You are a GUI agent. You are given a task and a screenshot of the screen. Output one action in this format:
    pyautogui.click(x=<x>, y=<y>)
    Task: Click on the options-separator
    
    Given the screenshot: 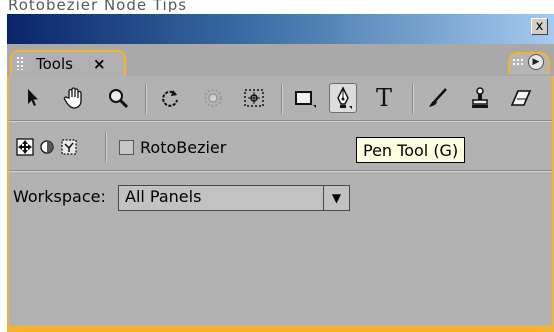 What is the action you would take?
    pyautogui.click(x=106, y=147)
    